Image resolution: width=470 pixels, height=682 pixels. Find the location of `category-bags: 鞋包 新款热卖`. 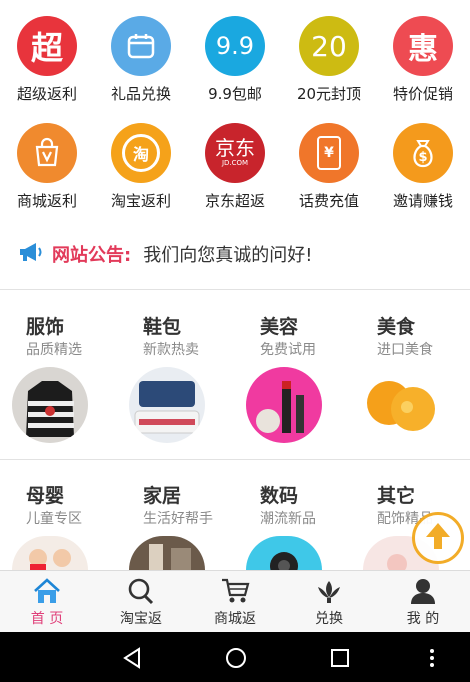

category-bags: 鞋包 新款热卖 is located at coordinates (175, 382).